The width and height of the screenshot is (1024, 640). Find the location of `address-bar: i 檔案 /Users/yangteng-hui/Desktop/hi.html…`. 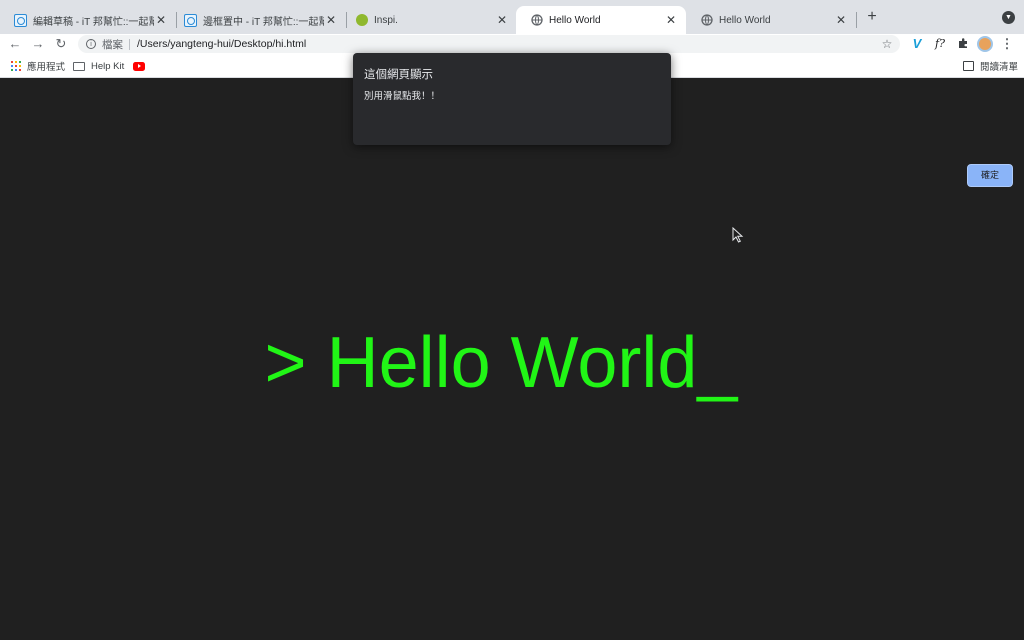

address-bar: i 檔案 /Users/yangteng-hui/Desktop/hi.html… is located at coordinates (489, 44).